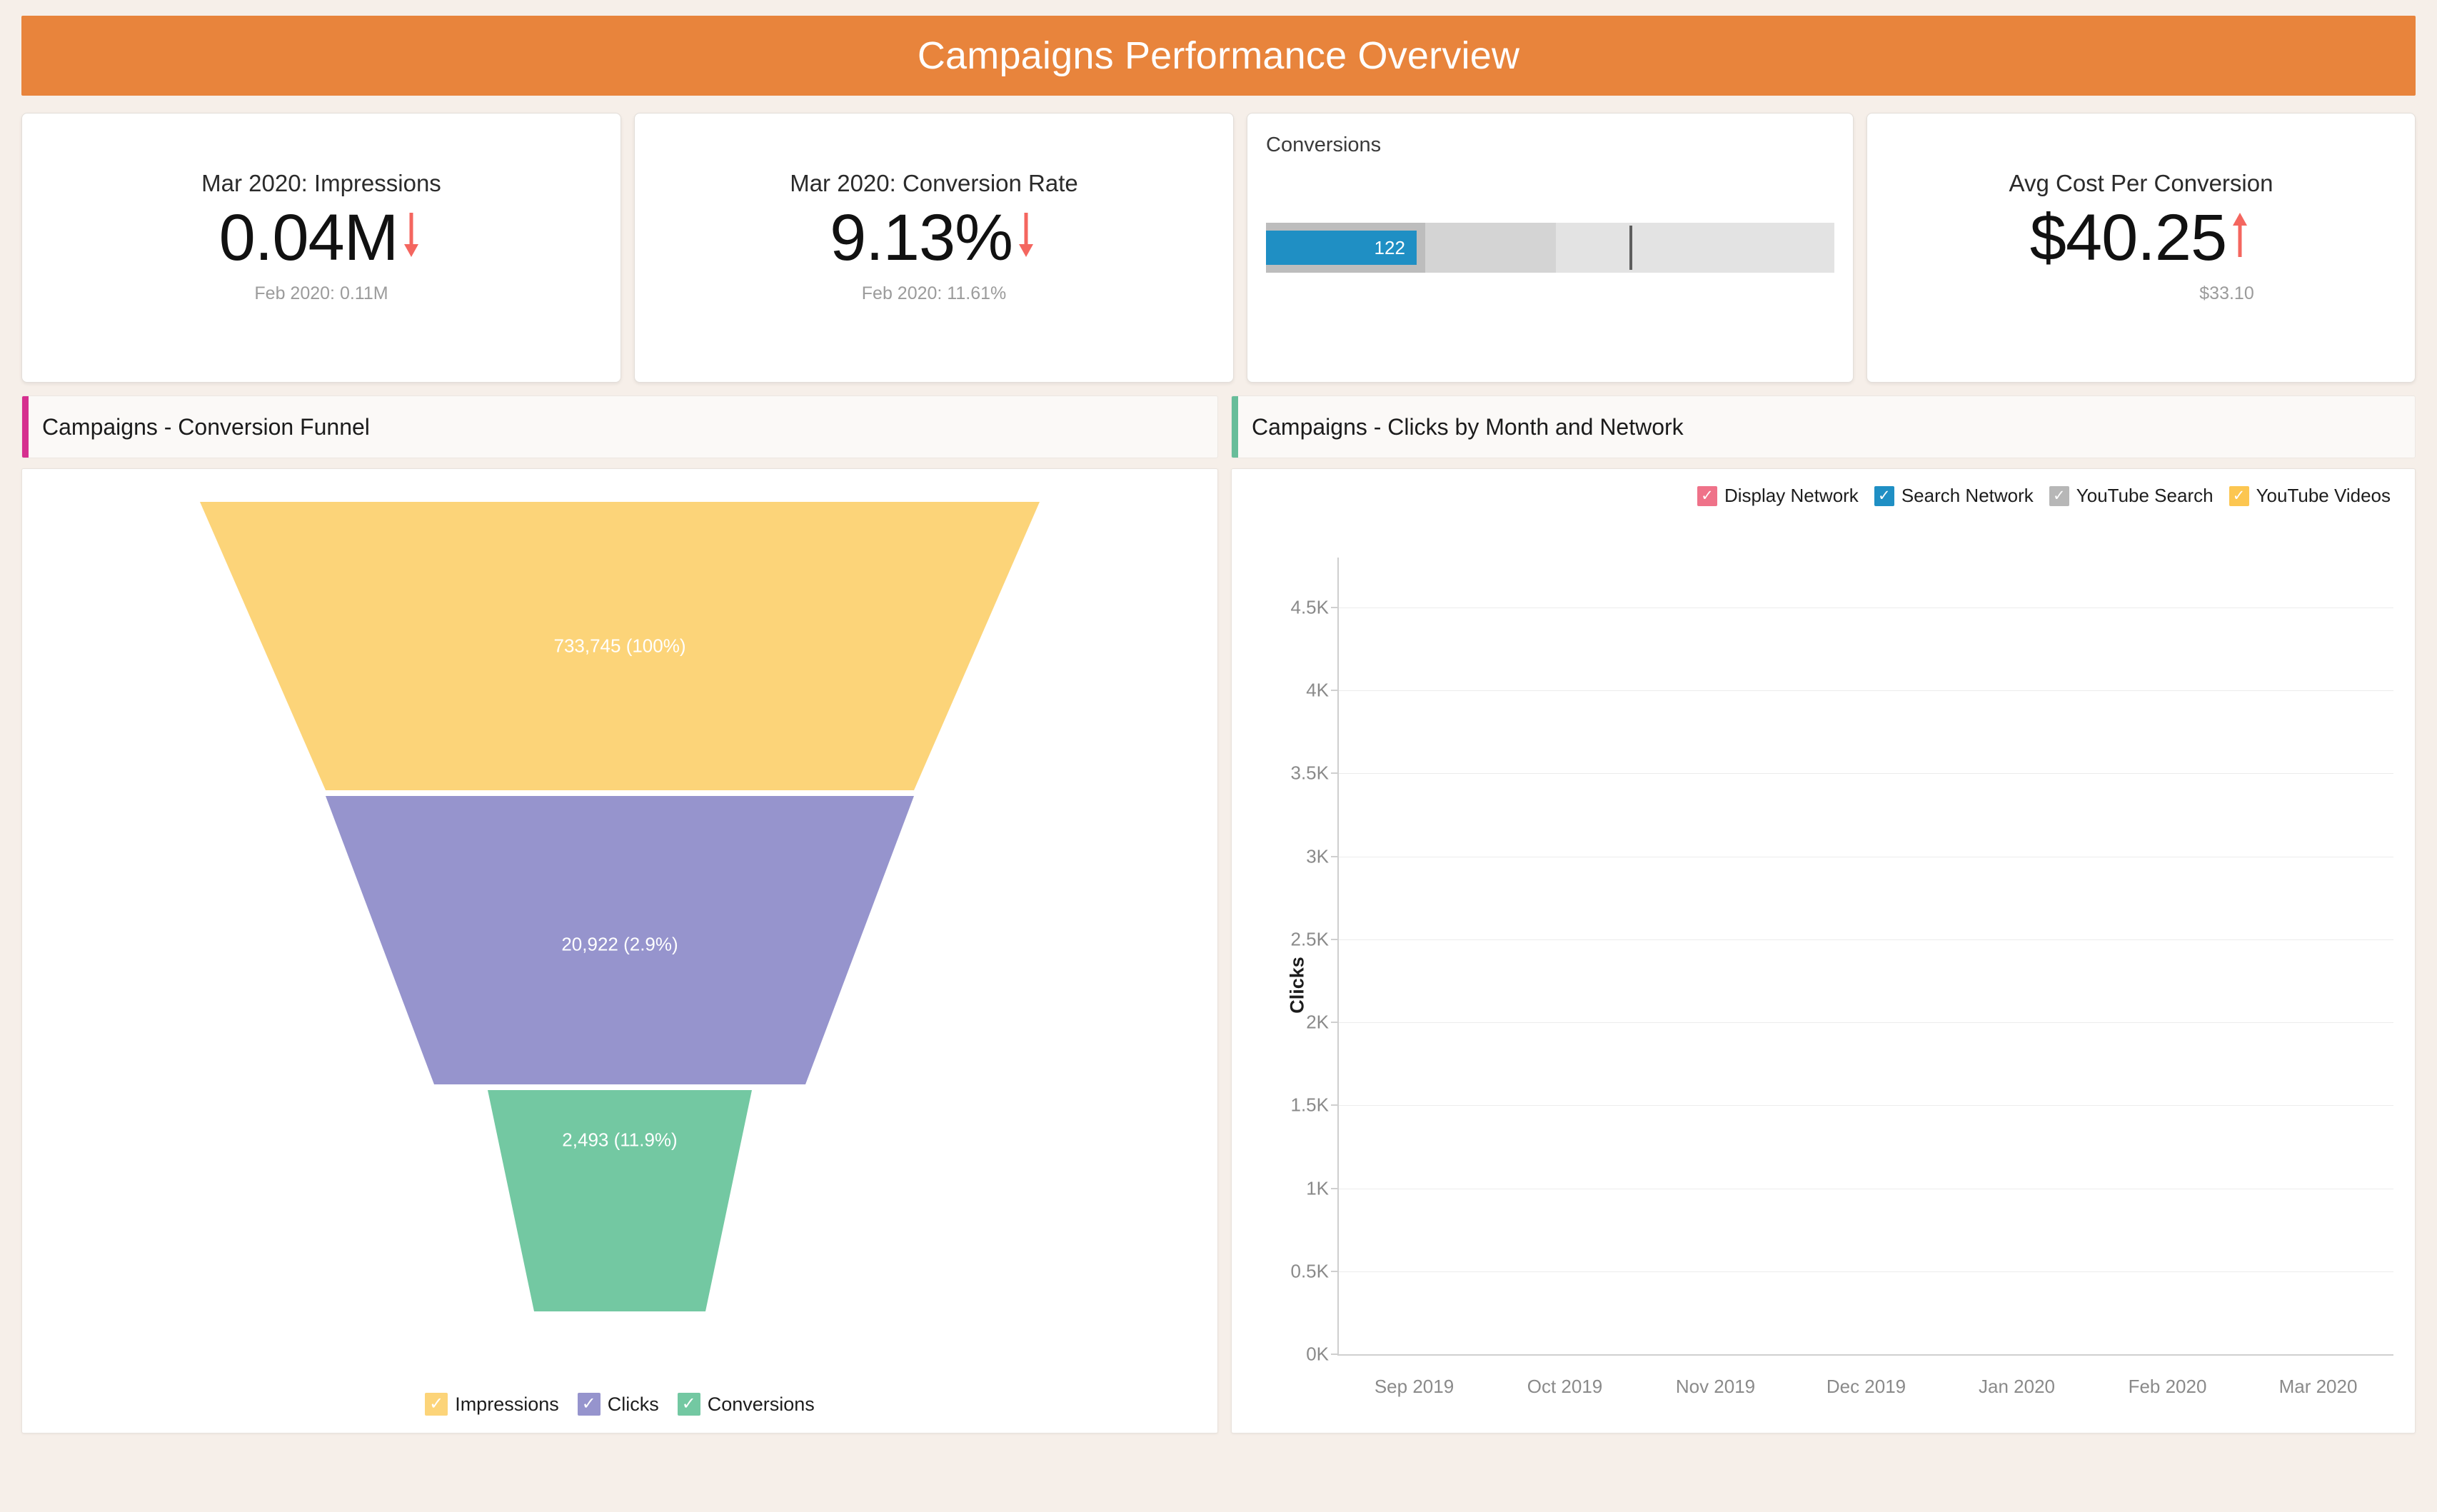 The width and height of the screenshot is (2437, 1512). Describe the element at coordinates (2318, 977) in the screenshot. I see `bar-column: Mar 2020` at that location.